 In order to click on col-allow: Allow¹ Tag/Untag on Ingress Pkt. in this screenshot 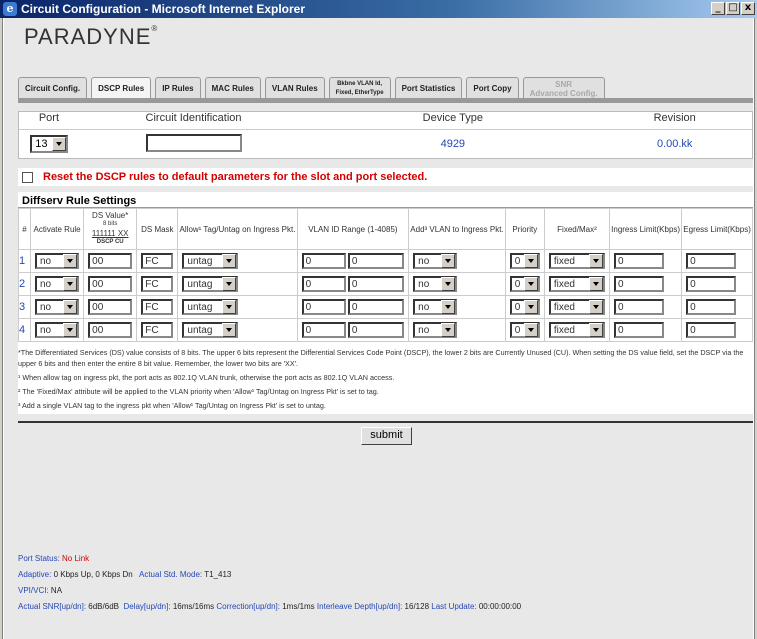, I will do `click(237, 229)`.